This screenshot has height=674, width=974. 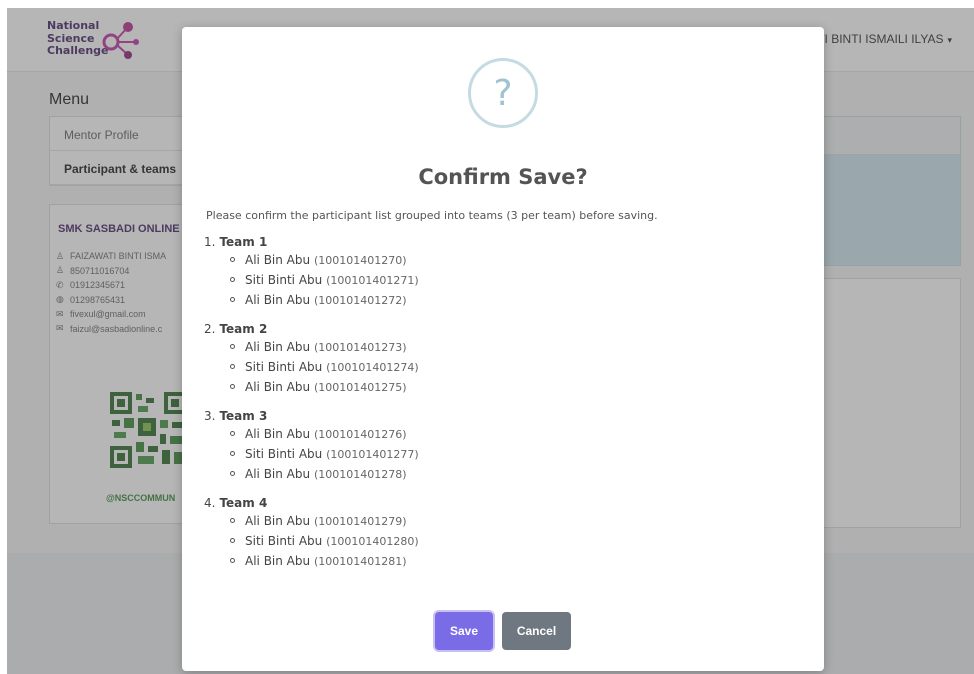 What do you see at coordinates (464, 631) in the screenshot?
I see `save-button: Save` at bounding box center [464, 631].